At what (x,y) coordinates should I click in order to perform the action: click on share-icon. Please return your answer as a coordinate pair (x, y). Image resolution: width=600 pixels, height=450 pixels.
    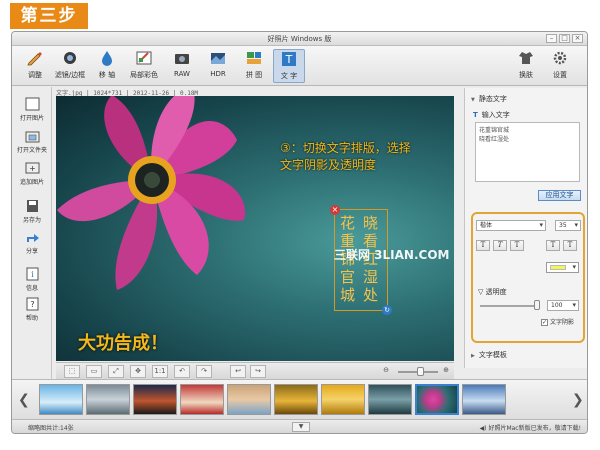
    Looking at the image, I should click on (32, 238).